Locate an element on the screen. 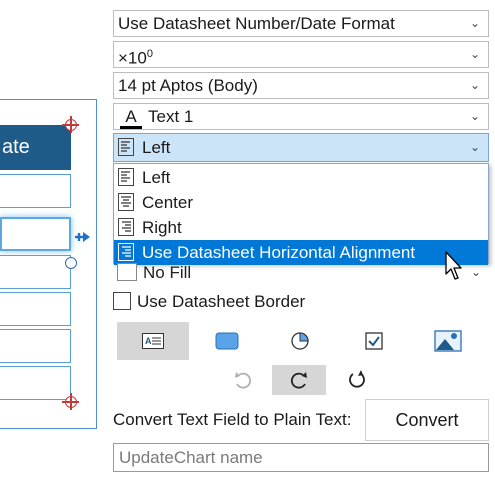 Image resolution: width=495 pixels, height=477 pixels. convert-button: Convert is located at coordinates (427, 420).